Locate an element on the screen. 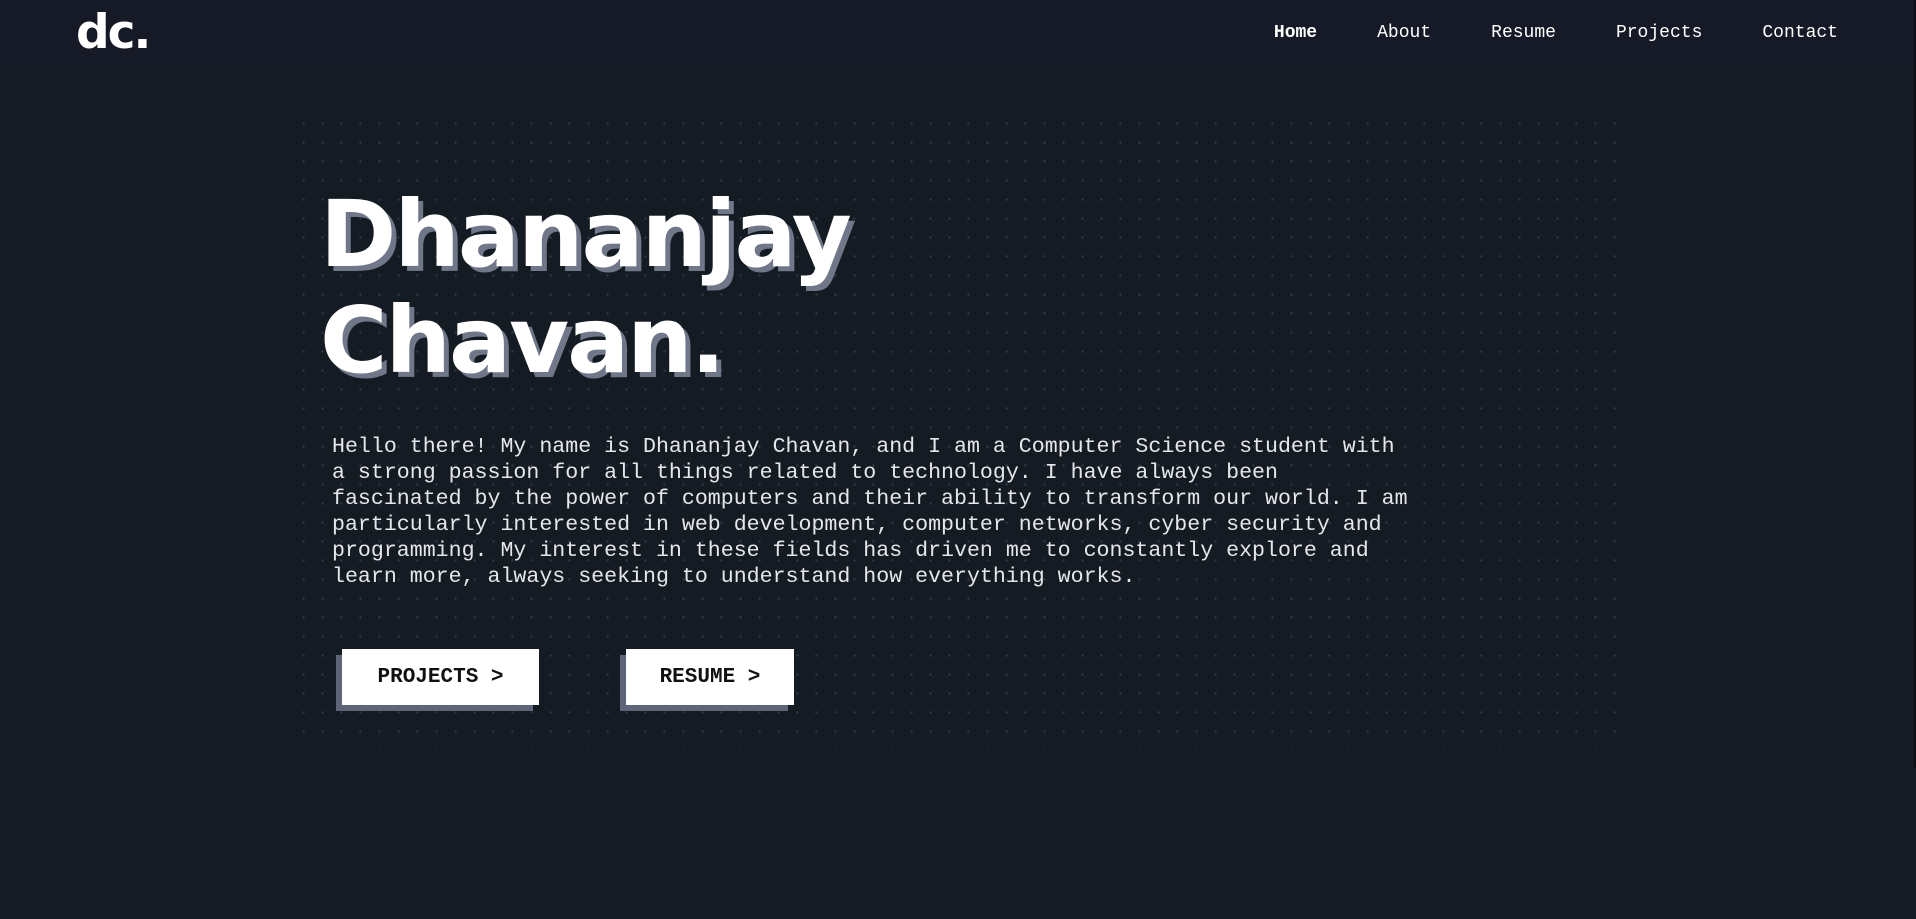 Image resolution: width=1916 pixels, height=919 pixels. hero-name-last: Chavan. is located at coordinates (523, 340).